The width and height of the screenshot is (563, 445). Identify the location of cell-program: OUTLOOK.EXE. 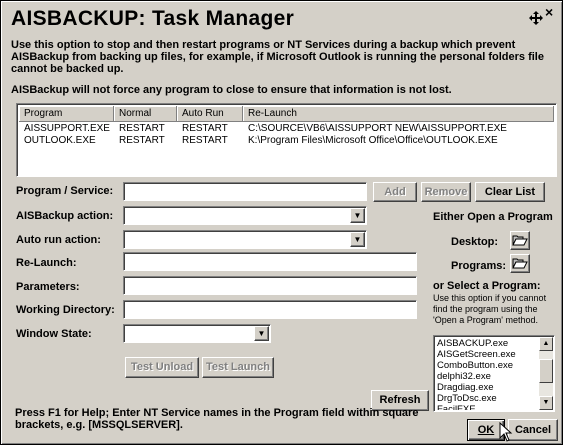
(60, 140).